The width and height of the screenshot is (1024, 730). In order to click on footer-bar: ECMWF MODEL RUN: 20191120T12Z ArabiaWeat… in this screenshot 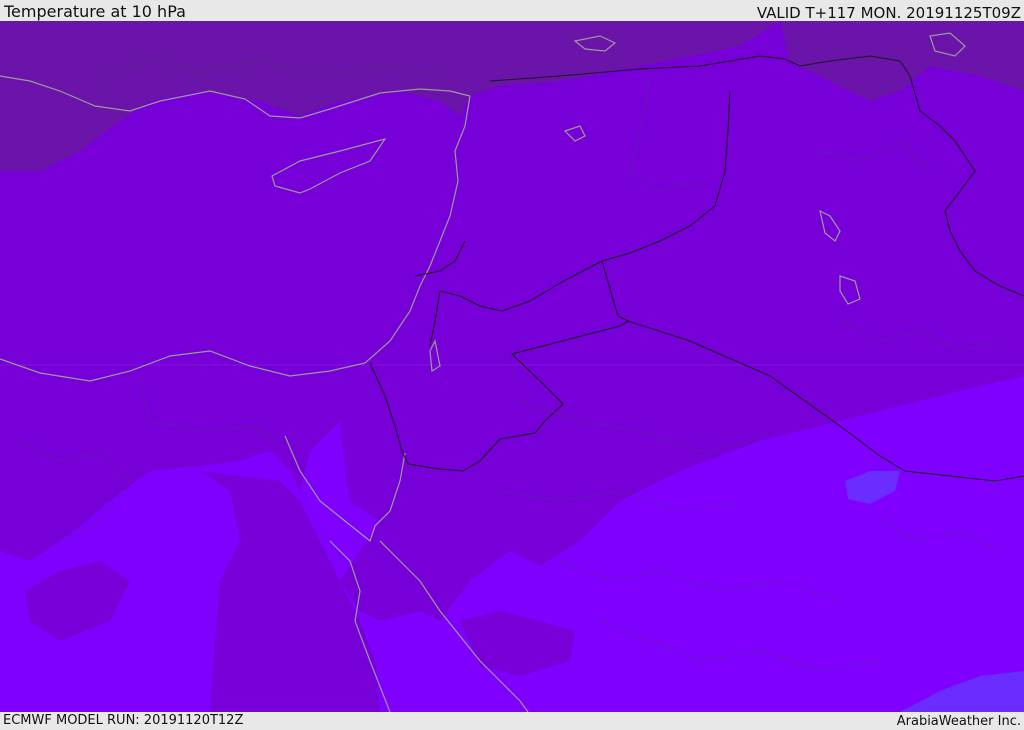, I will do `click(512, 720)`.